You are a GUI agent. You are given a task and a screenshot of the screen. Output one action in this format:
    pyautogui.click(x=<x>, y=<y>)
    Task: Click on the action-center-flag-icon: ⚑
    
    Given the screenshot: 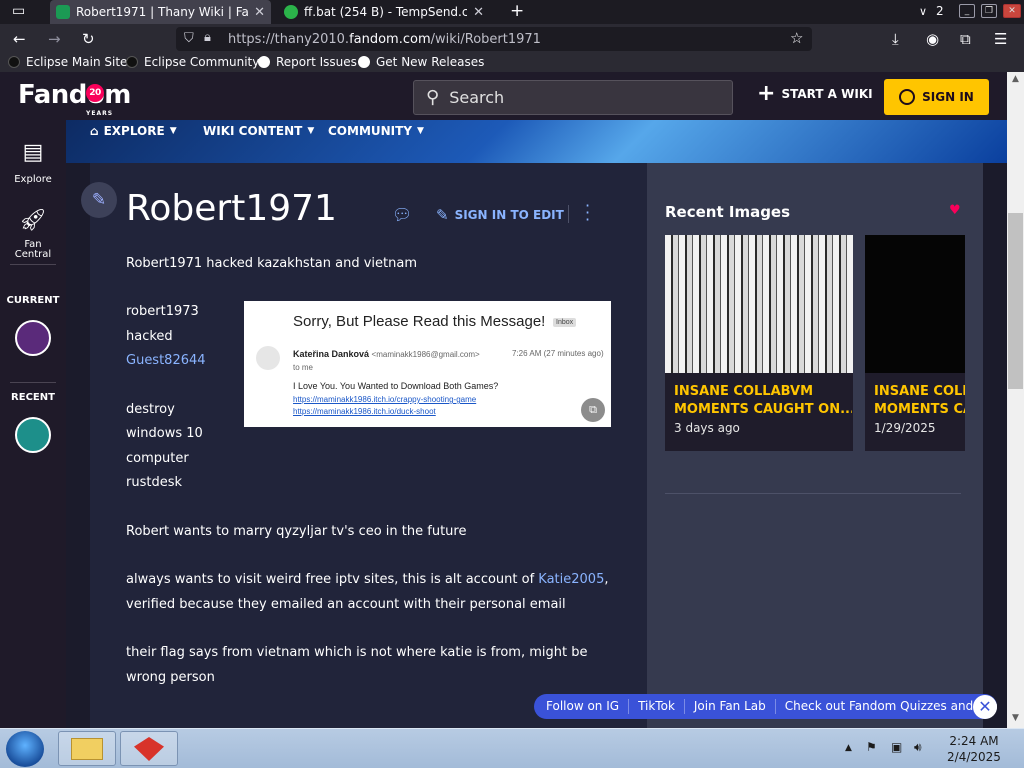 What is the action you would take?
    pyautogui.click(x=871, y=747)
    